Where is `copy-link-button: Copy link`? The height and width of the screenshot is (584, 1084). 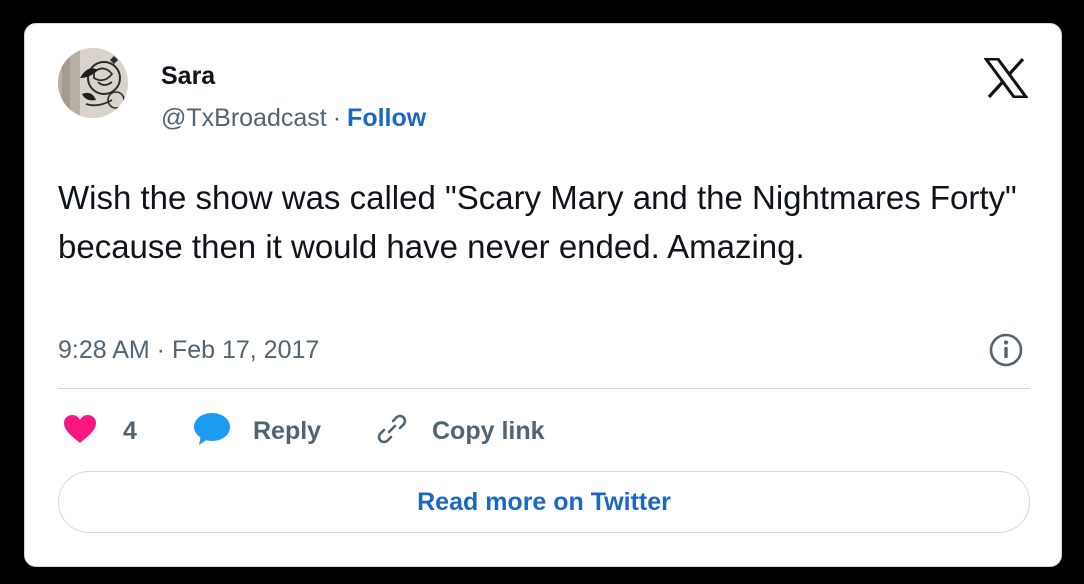
copy-link-button: Copy link is located at coordinates (459, 431).